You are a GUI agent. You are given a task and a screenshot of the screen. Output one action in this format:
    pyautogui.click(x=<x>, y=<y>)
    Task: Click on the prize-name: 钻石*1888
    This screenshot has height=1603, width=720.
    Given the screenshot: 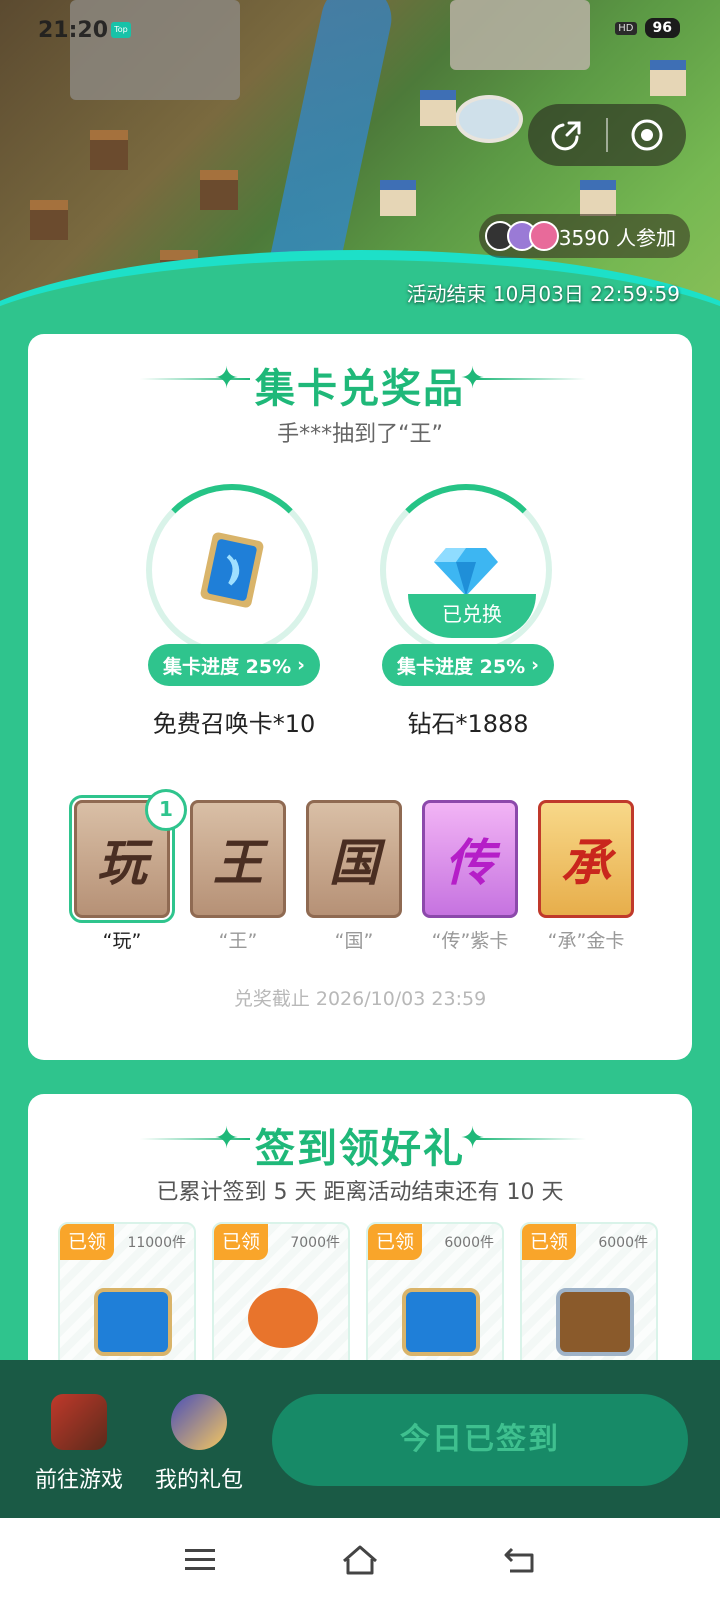 What is the action you would take?
    pyautogui.click(x=468, y=724)
    